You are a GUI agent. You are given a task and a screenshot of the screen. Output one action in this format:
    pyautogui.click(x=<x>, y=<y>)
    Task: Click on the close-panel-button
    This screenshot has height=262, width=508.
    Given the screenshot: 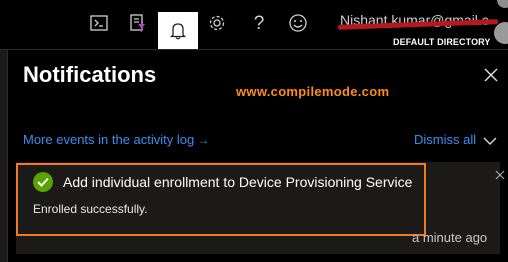 What is the action you would take?
    pyautogui.click(x=491, y=75)
    